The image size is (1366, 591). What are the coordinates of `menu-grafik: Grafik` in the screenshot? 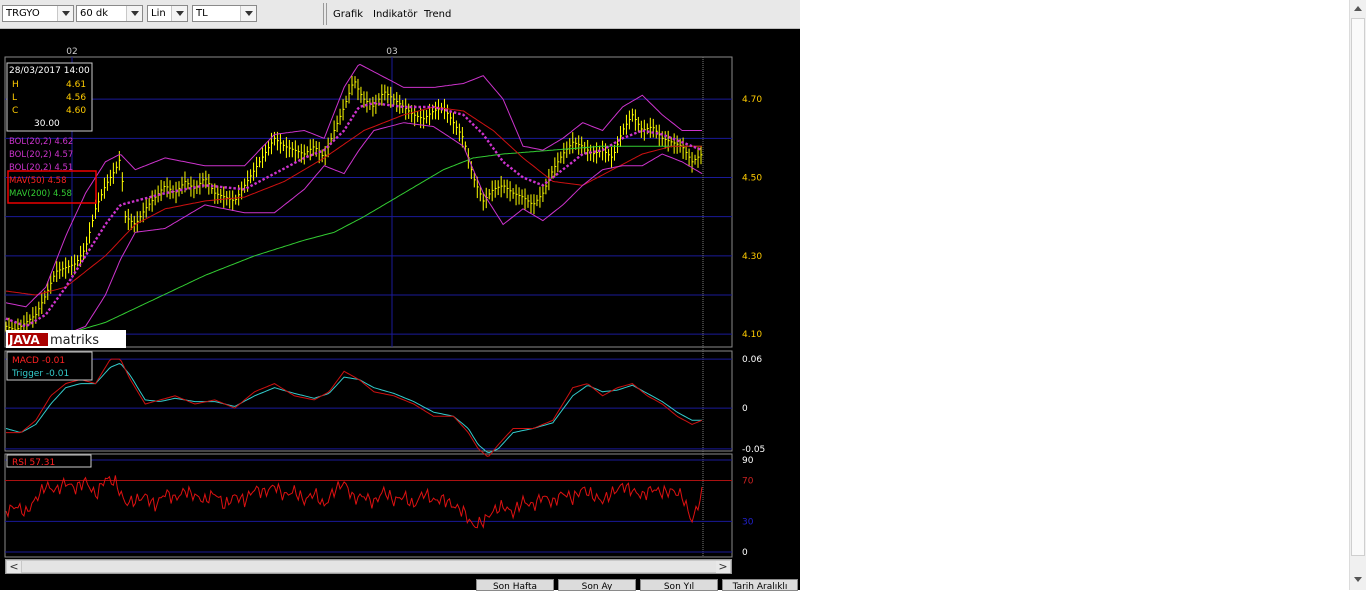 It's located at (348, 14).